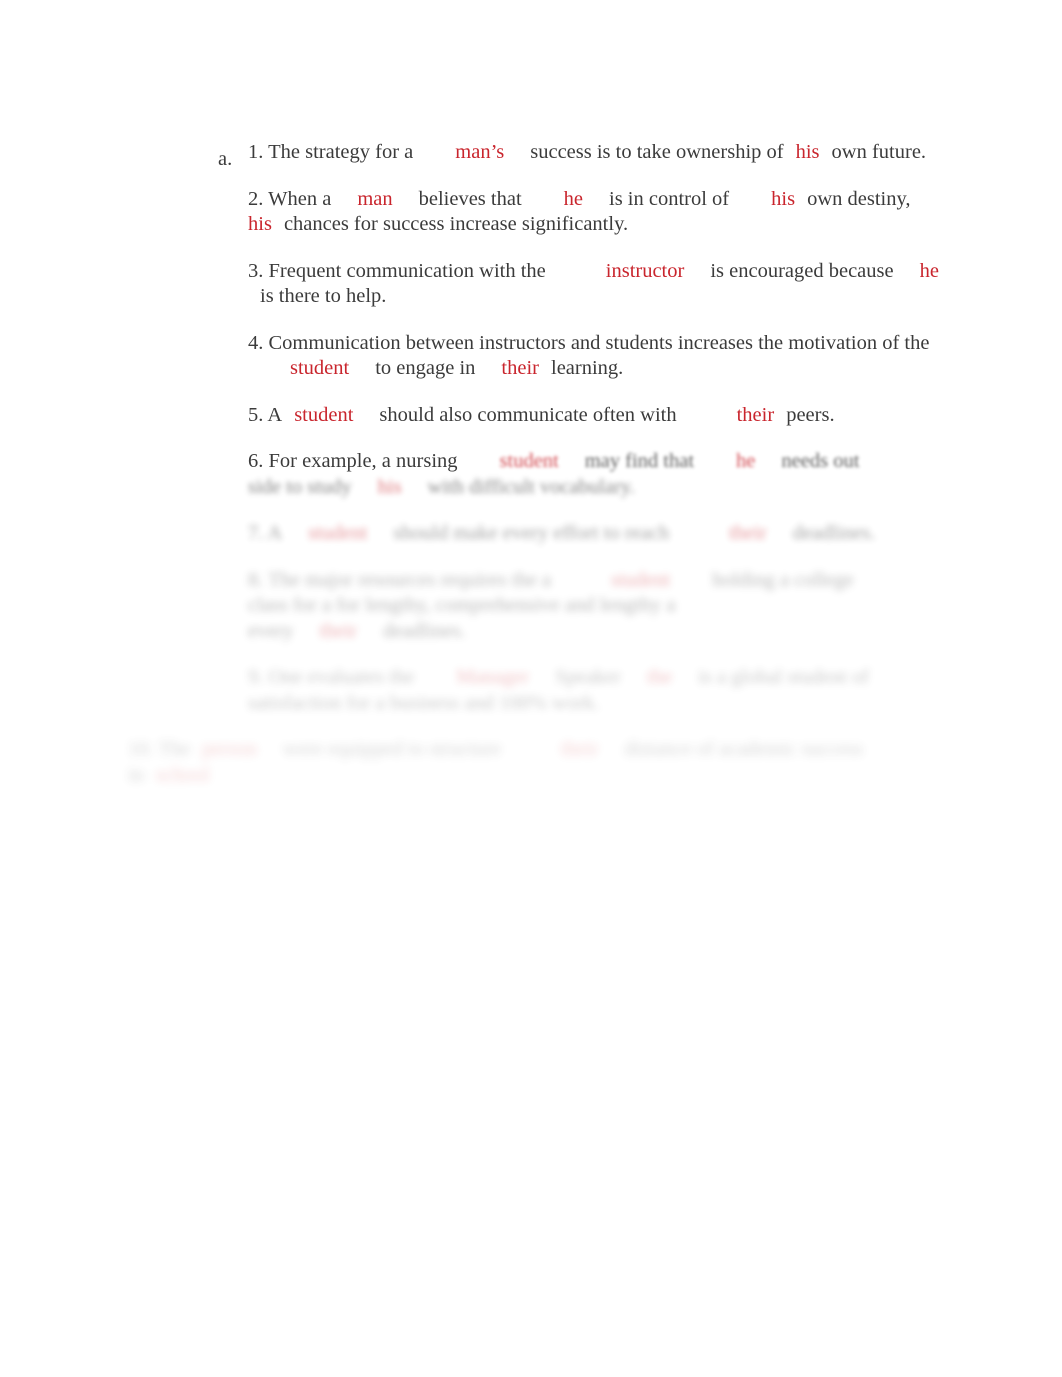  What do you see at coordinates (528, 776) in the screenshot?
I see `item-continuation-line: in school` at bounding box center [528, 776].